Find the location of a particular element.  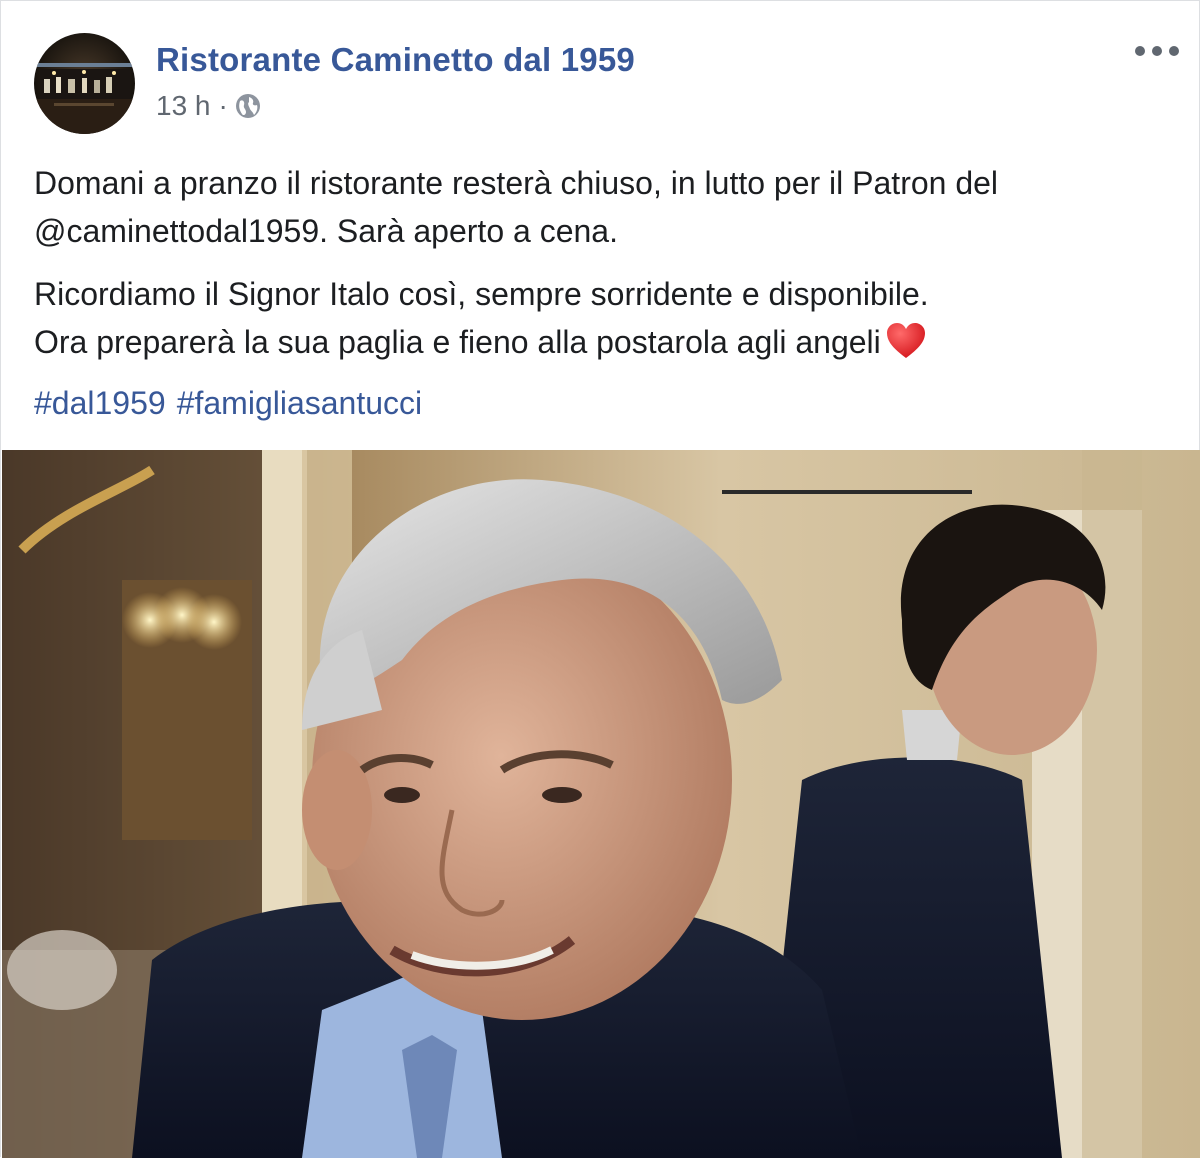

globe-icon is located at coordinates (248, 106).